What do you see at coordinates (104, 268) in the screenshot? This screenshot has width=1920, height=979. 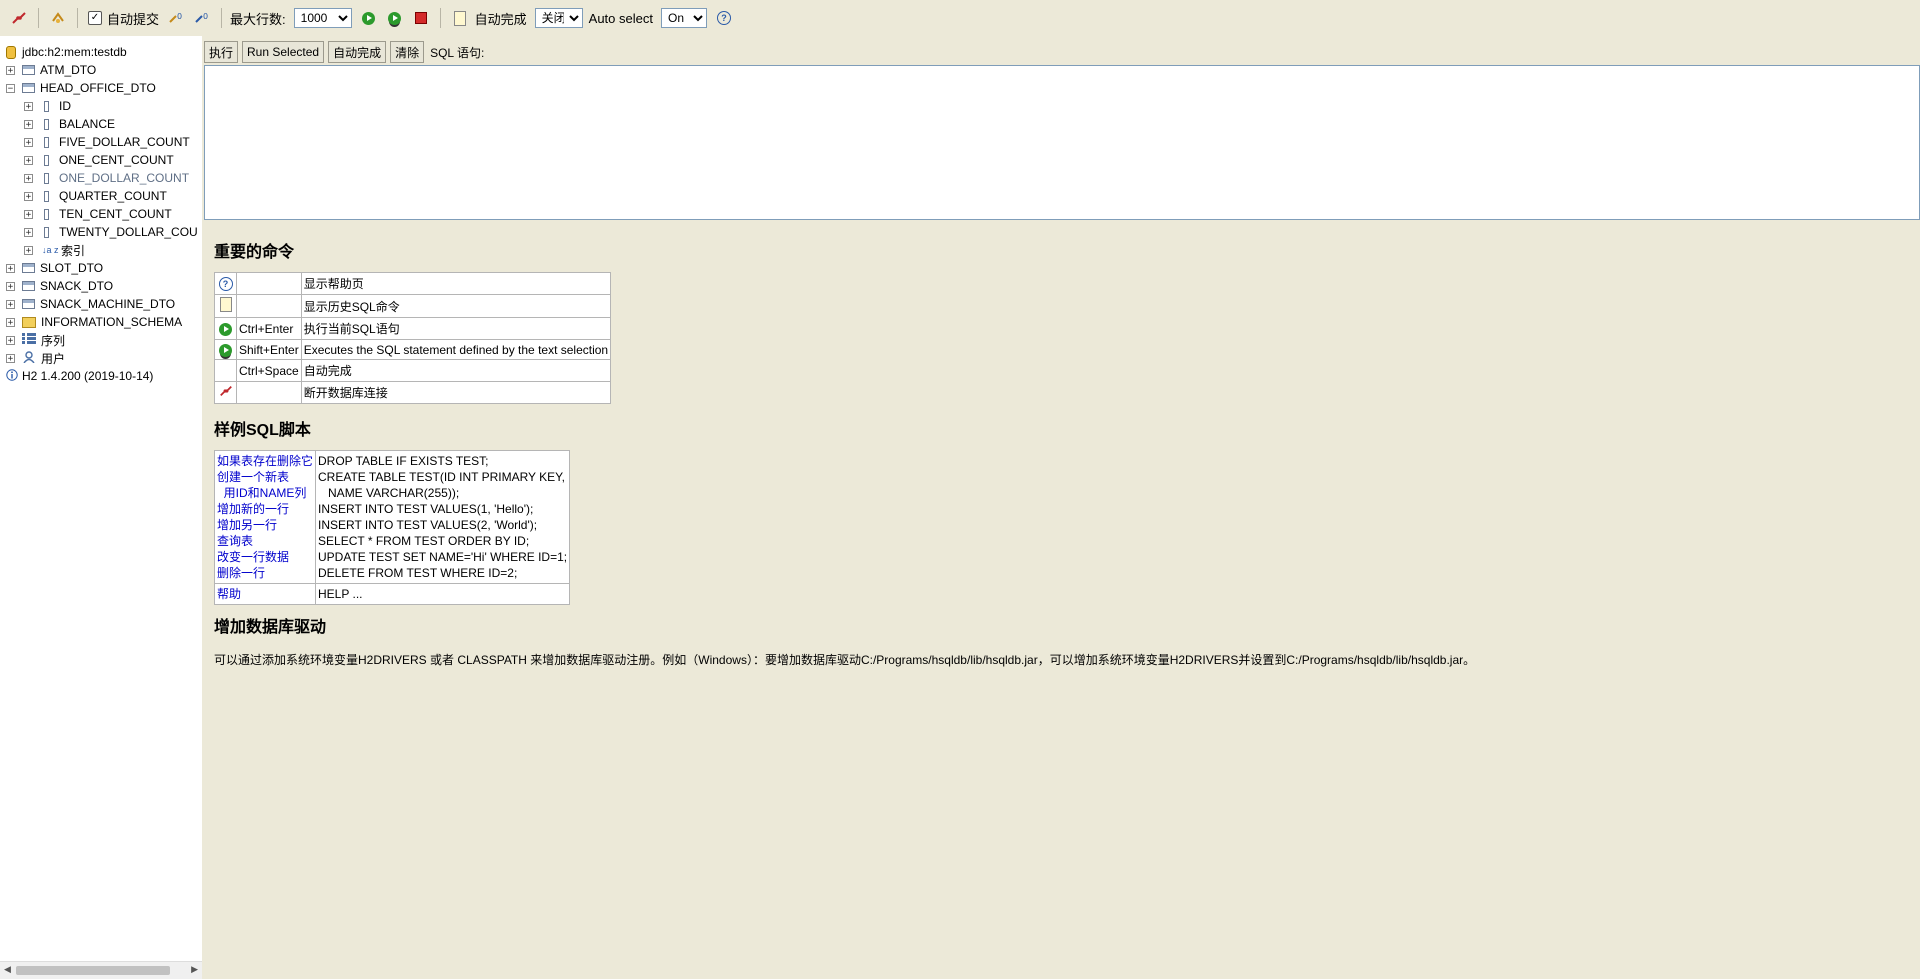 I see `tree-table-slot-dto: + SLOT_DTO` at bounding box center [104, 268].